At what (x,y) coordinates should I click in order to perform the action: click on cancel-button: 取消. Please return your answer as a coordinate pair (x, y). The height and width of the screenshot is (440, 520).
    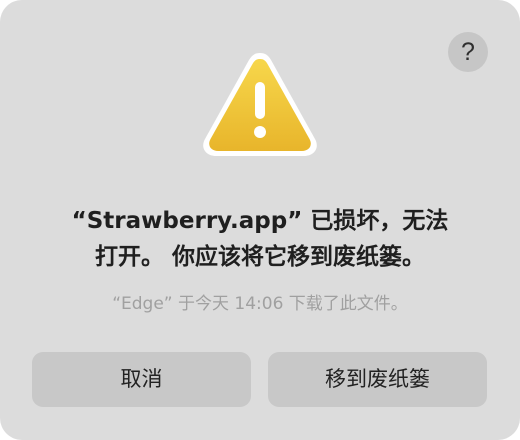
    Looking at the image, I should click on (141, 379).